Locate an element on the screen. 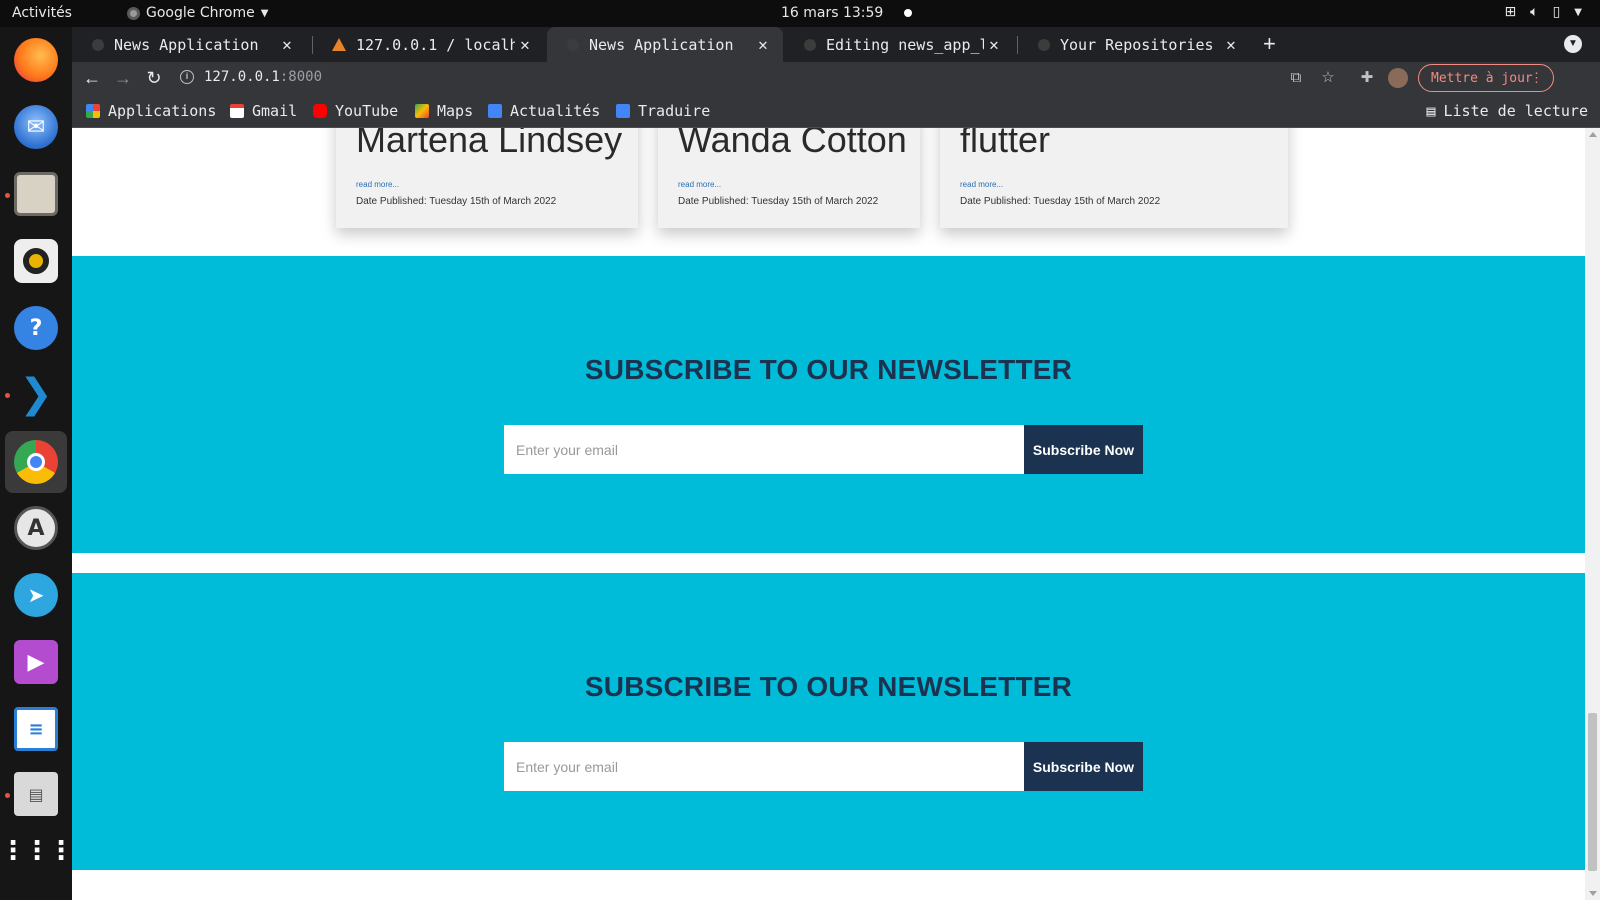 The image size is (1600, 900). scroll-up-arrow-icon is located at coordinates (1593, 134).